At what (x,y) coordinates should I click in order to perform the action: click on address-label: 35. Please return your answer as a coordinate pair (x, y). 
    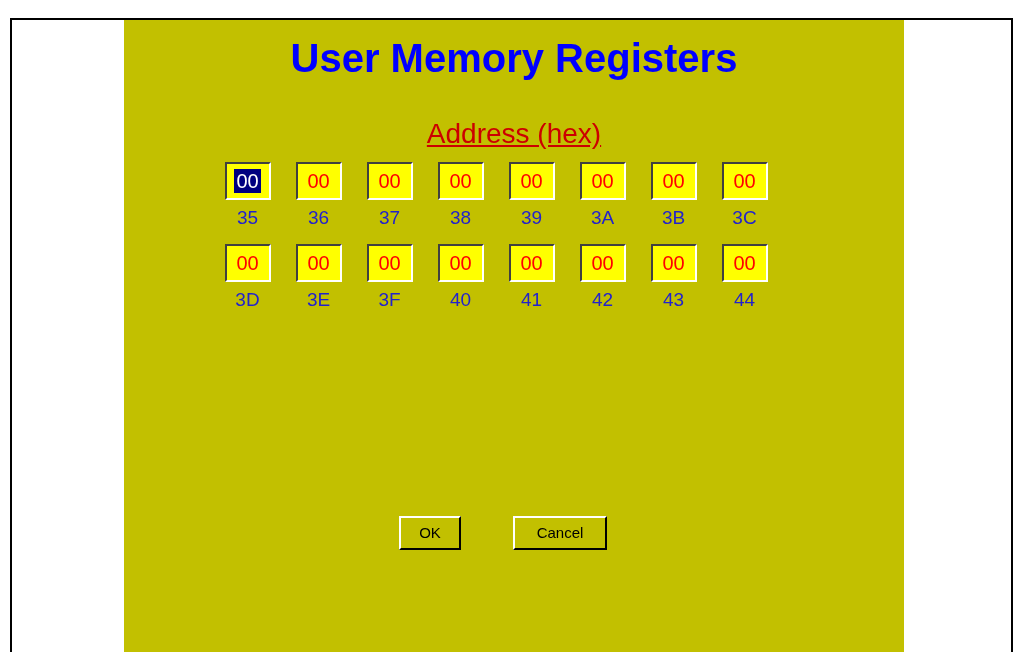
    Looking at the image, I should click on (247, 218).